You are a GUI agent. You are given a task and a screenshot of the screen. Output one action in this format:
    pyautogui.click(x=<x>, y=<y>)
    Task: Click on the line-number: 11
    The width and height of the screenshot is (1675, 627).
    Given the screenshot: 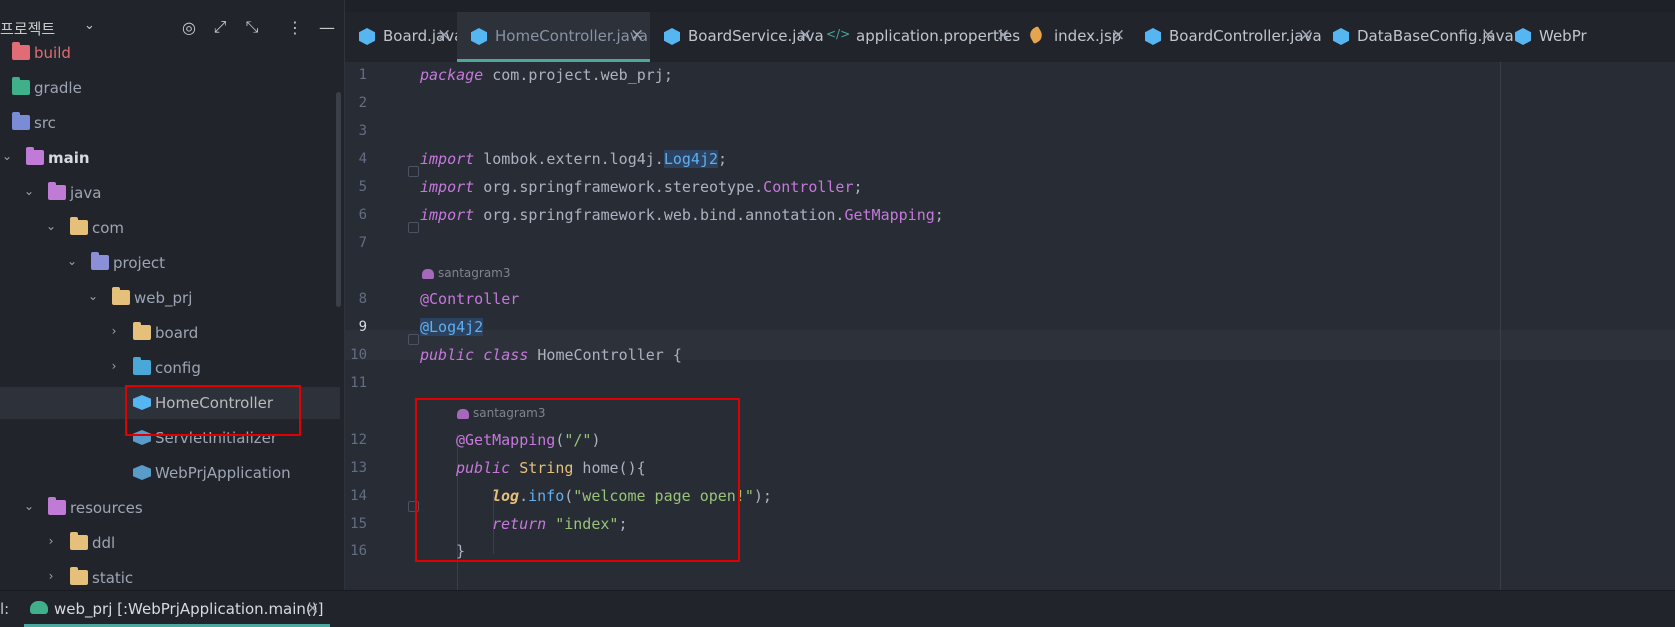 What is the action you would take?
    pyautogui.click(x=358, y=383)
    